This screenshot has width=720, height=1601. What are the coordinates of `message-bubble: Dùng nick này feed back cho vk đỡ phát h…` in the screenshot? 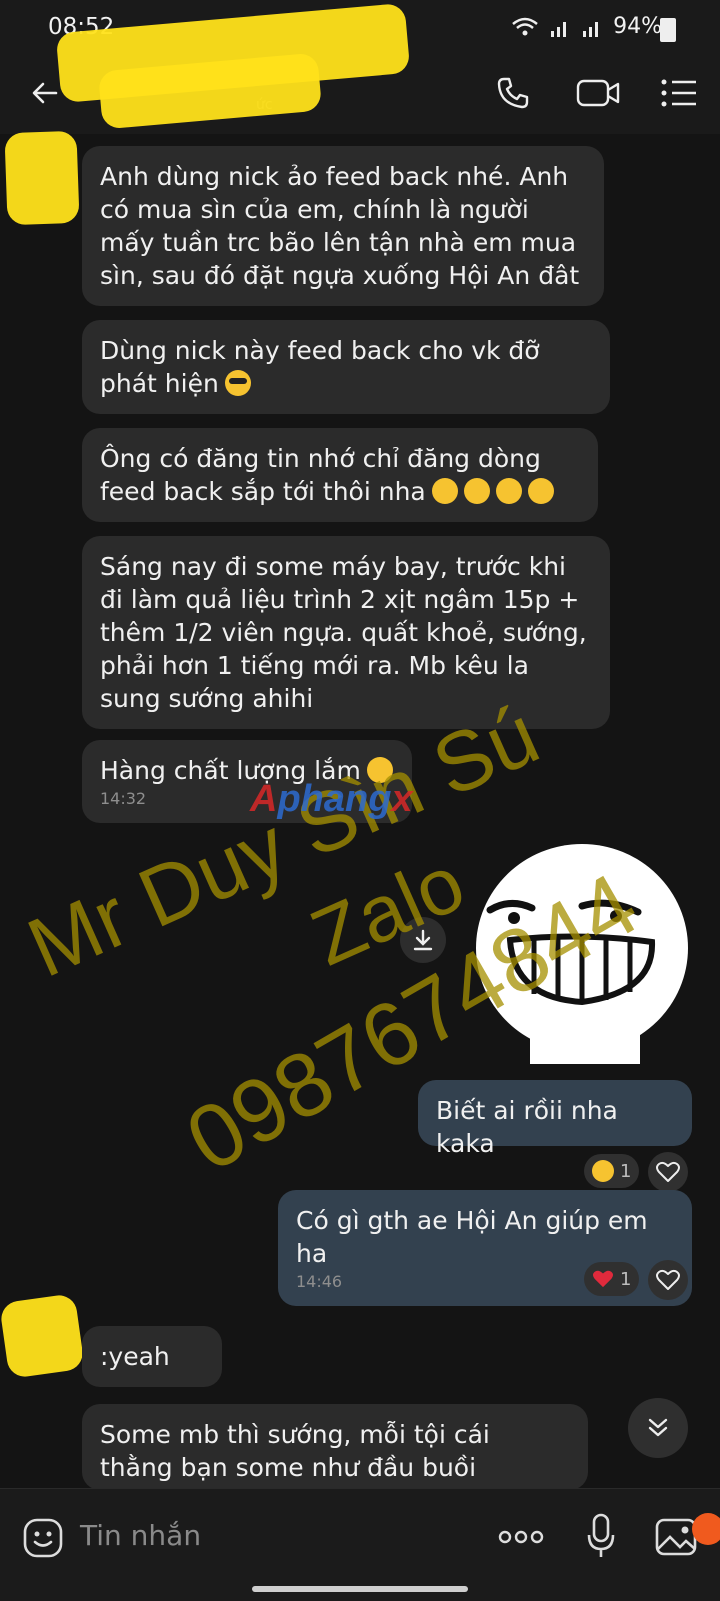 It's located at (346, 367).